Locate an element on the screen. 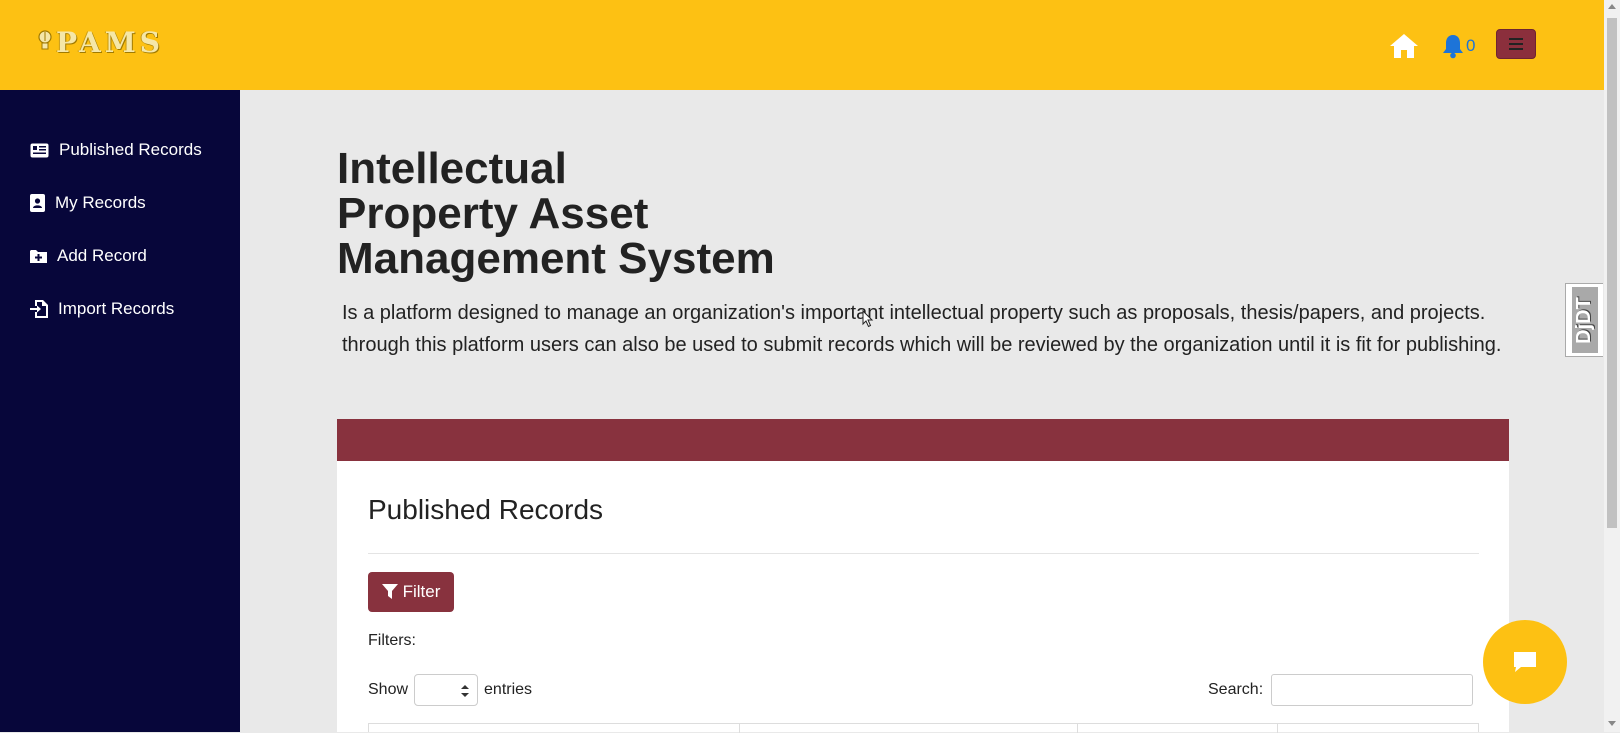 Image resolution: width=1620 pixels, height=733 pixels. search-input is located at coordinates (1372, 690).